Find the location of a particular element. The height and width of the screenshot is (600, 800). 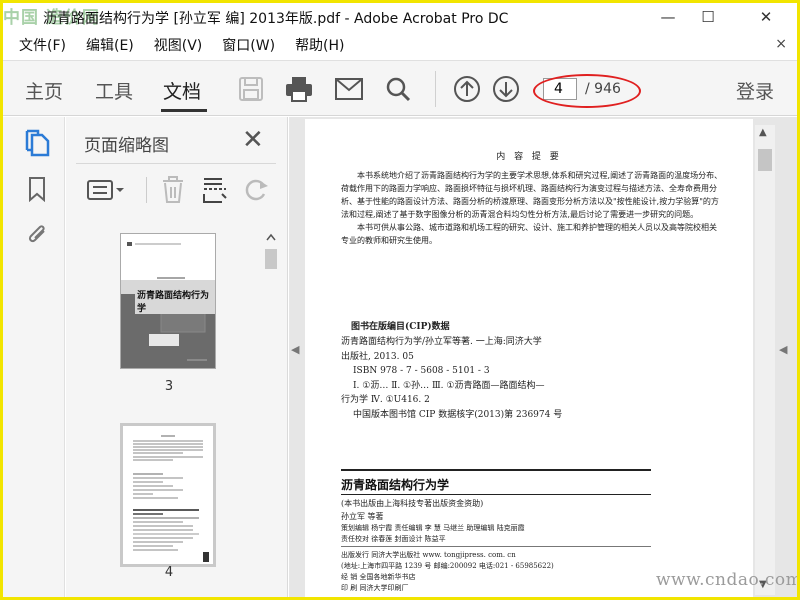

search-icon is located at coordinates (398, 89).